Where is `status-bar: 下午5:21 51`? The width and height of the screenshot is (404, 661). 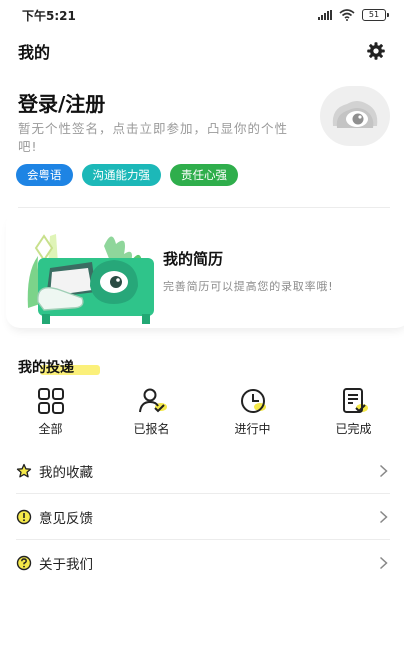 status-bar: 下午5:21 51 is located at coordinates (202, 15).